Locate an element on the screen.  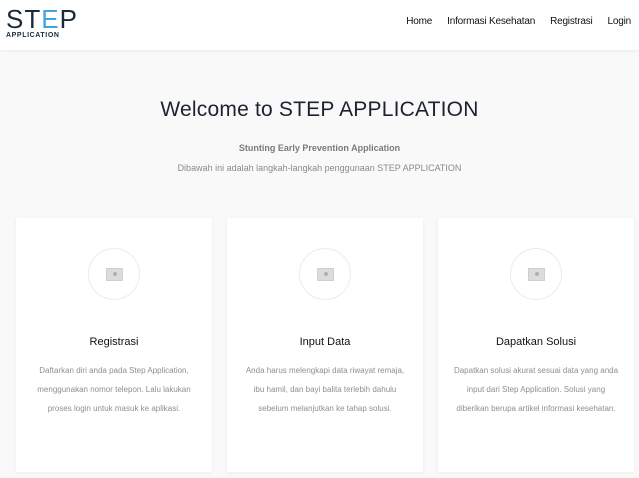
page-subtitle: Stunting Early Prevention Application is located at coordinates (319, 148).